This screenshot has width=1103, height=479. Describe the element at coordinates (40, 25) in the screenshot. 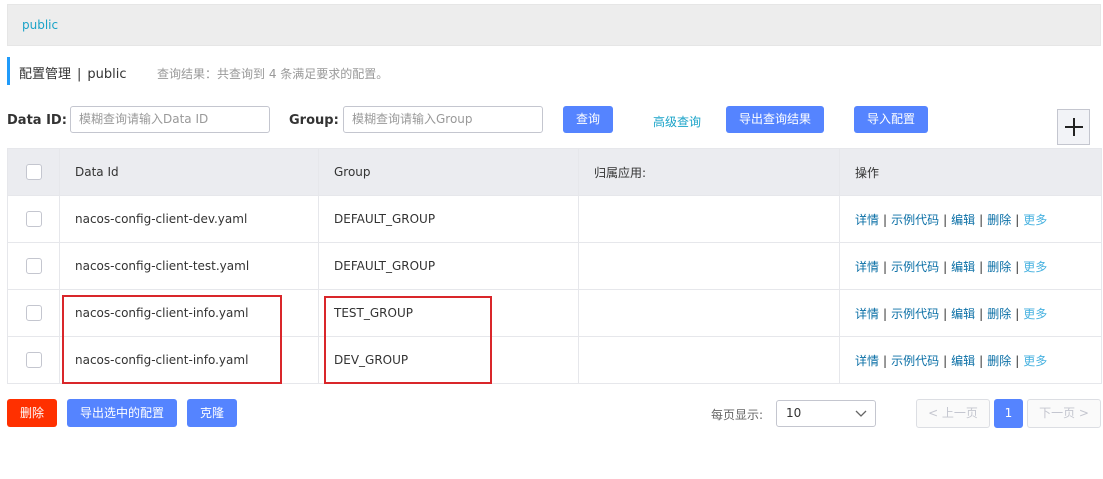

I see `namespace-item-public: public` at that location.